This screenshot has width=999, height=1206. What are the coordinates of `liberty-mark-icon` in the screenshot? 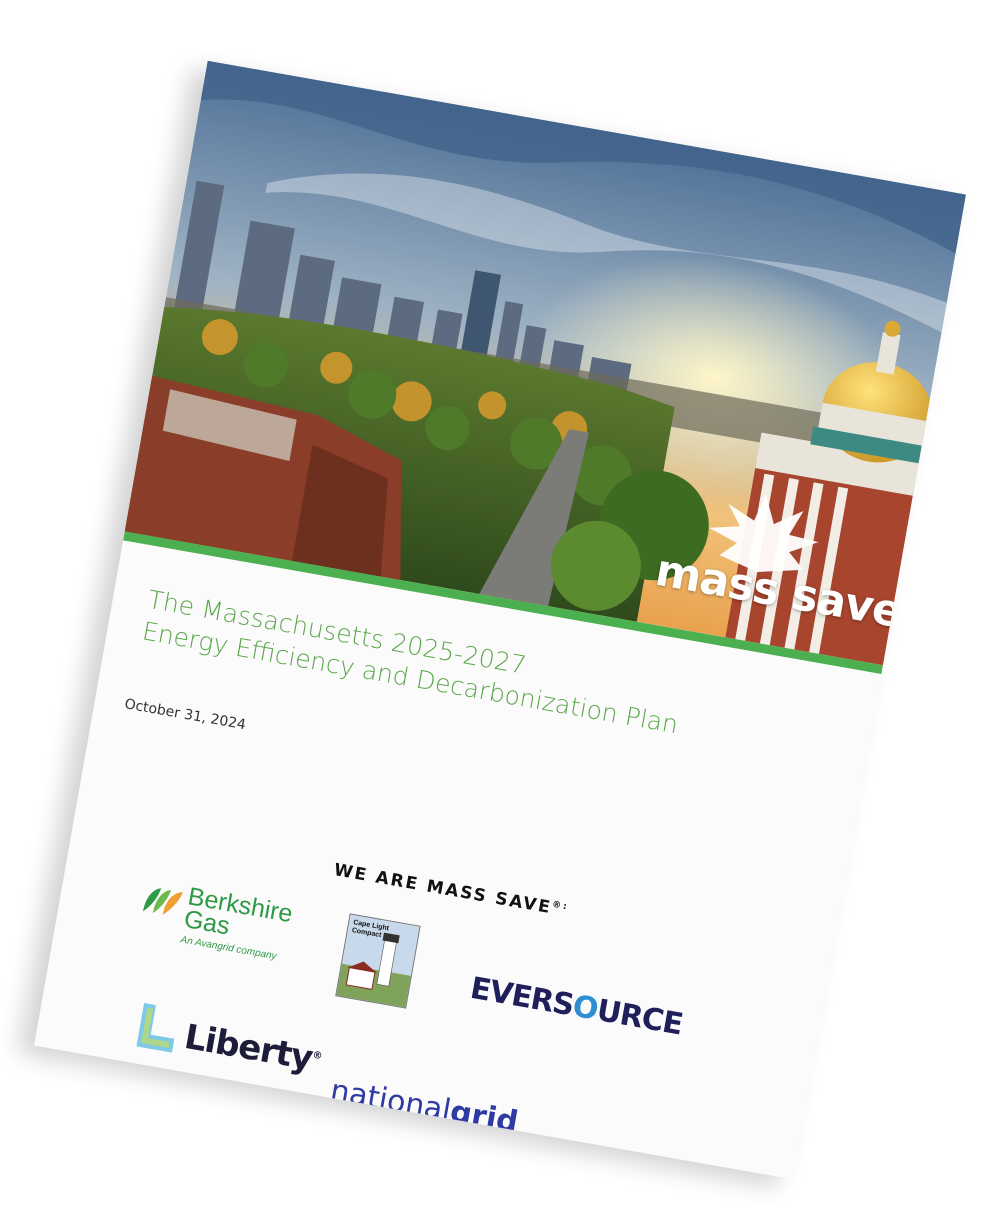 It's located at (155, 1028).